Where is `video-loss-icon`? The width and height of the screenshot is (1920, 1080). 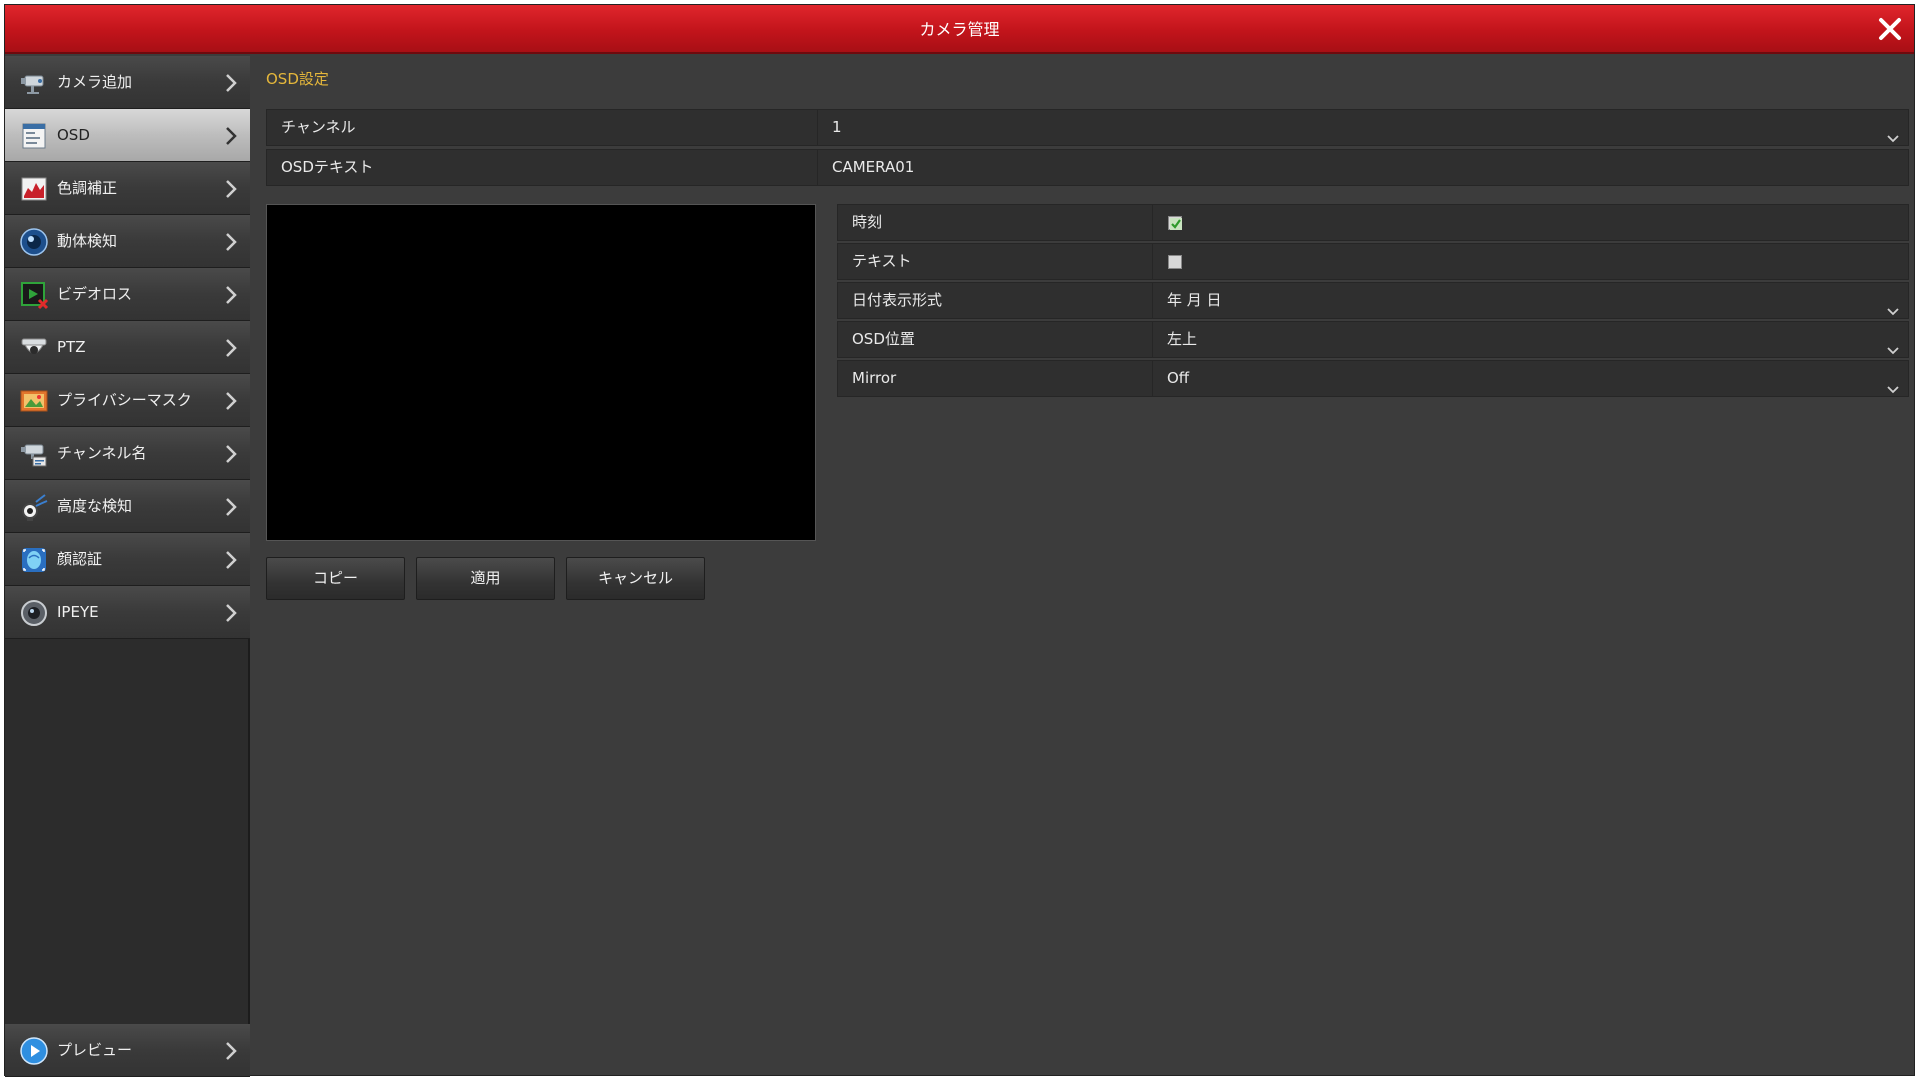
video-loss-icon is located at coordinates (34, 295).